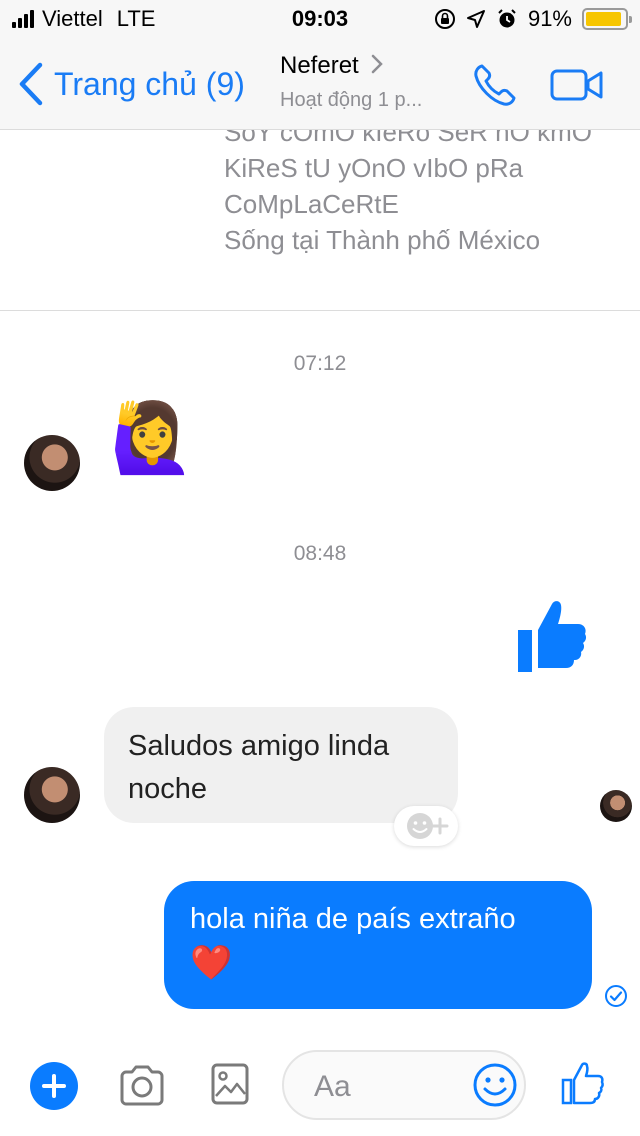 This screenshot has height=1136, width=640. I want to click on contact-name: Neferet, so click(319, 65).